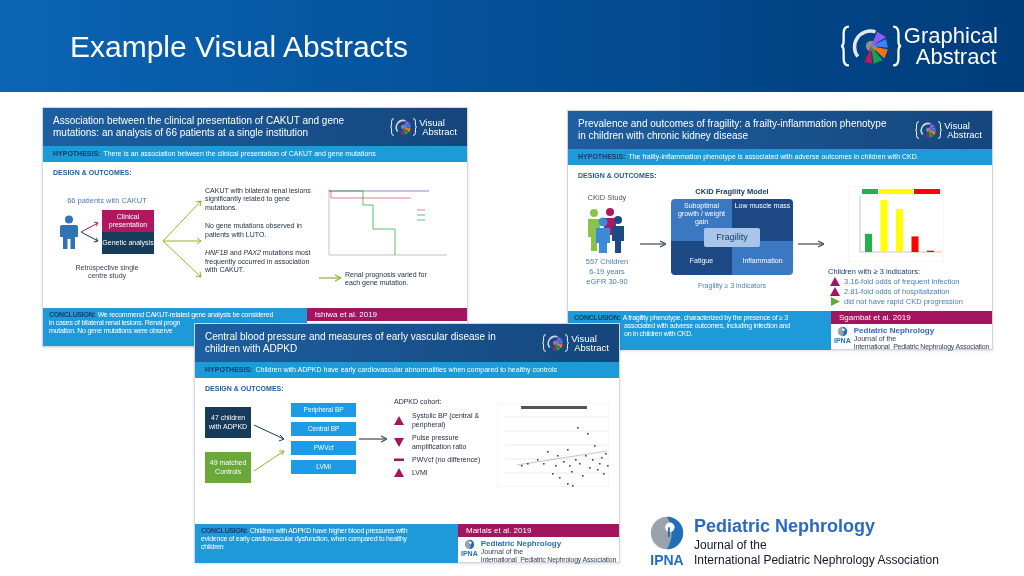 The image size is (1024, 576). I want to click on right-triangle-icon, so click(835, 302).